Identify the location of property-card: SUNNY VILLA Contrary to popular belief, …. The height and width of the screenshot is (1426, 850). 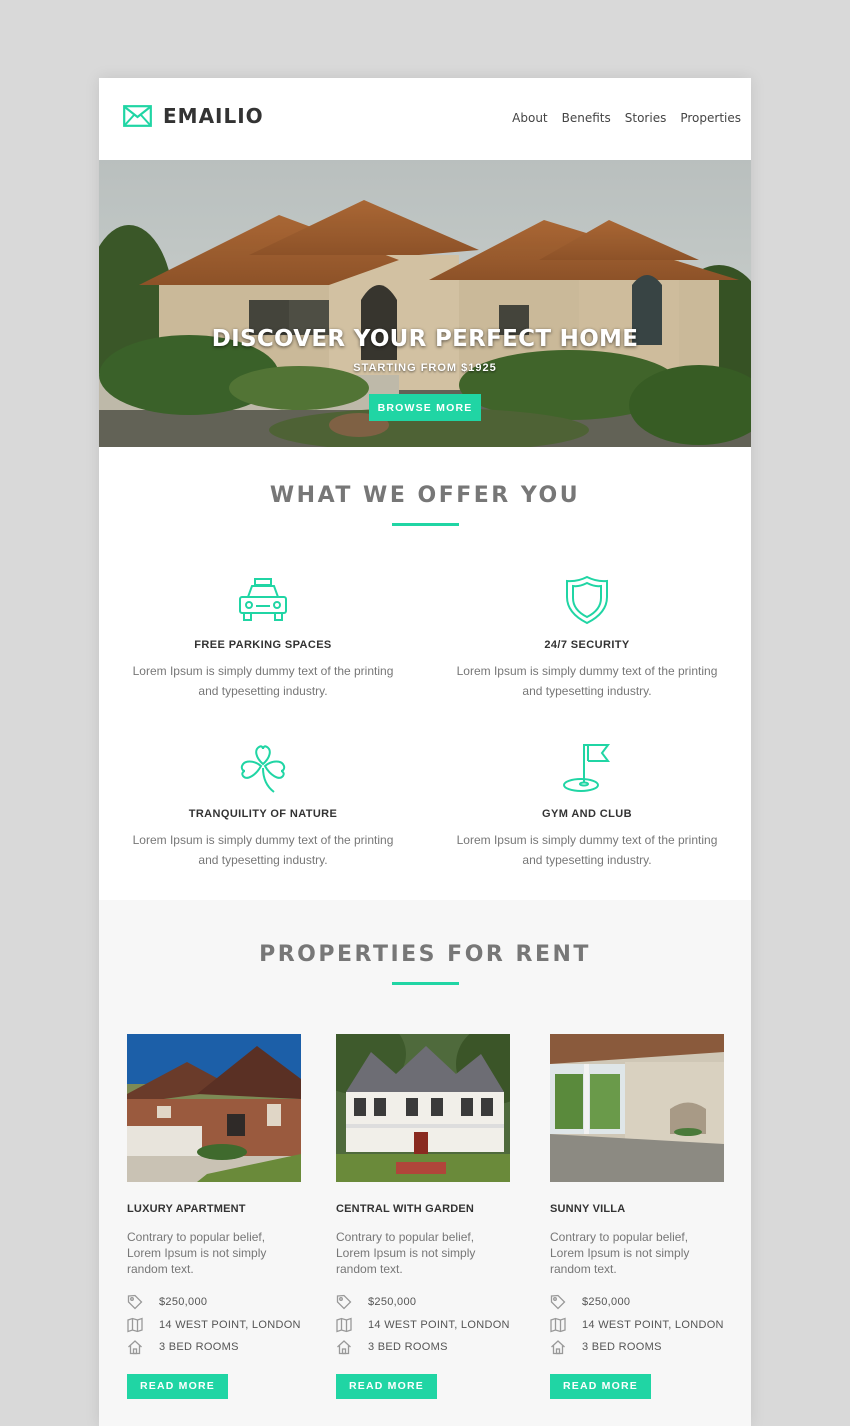
(637, 1216).